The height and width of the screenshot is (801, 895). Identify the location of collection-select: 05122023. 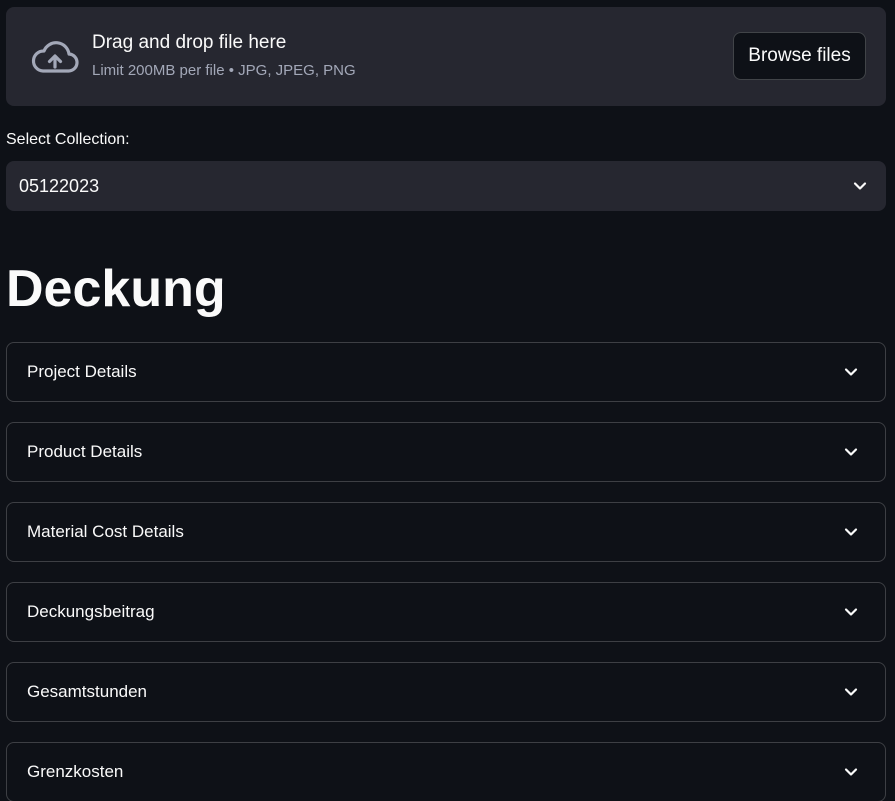
(446, 186).